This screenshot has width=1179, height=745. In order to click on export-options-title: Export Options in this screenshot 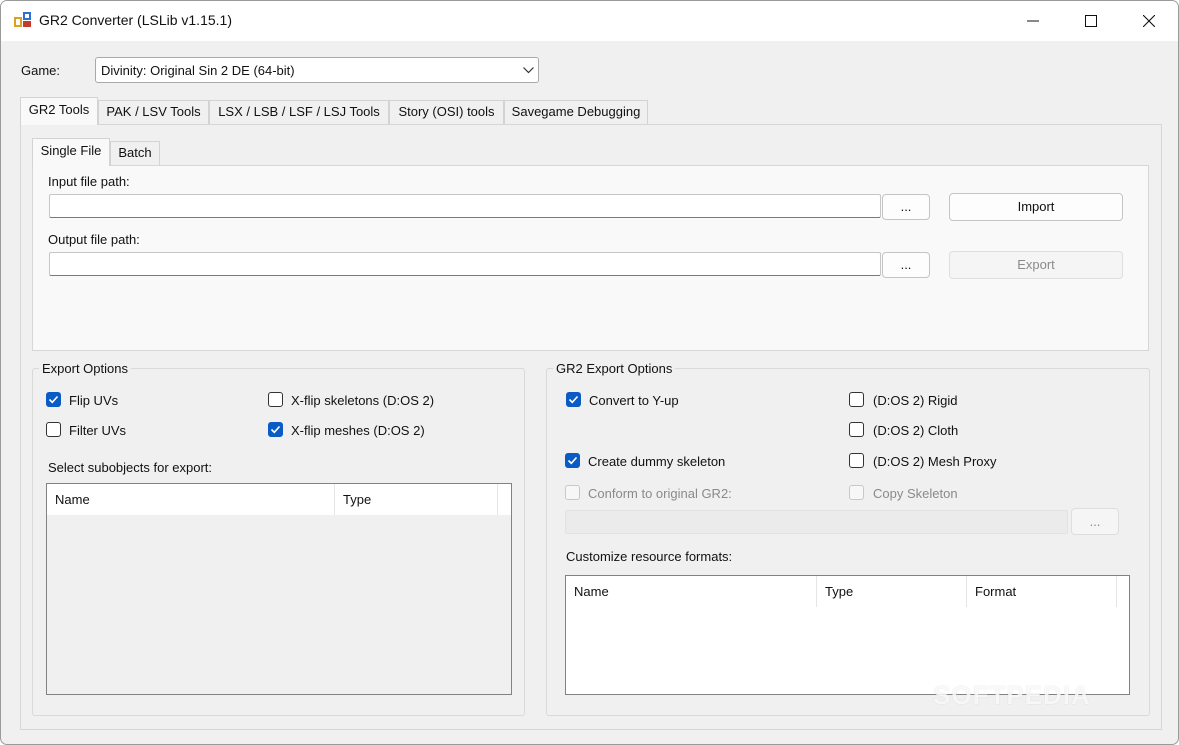, I will do `click(85, 368)`.